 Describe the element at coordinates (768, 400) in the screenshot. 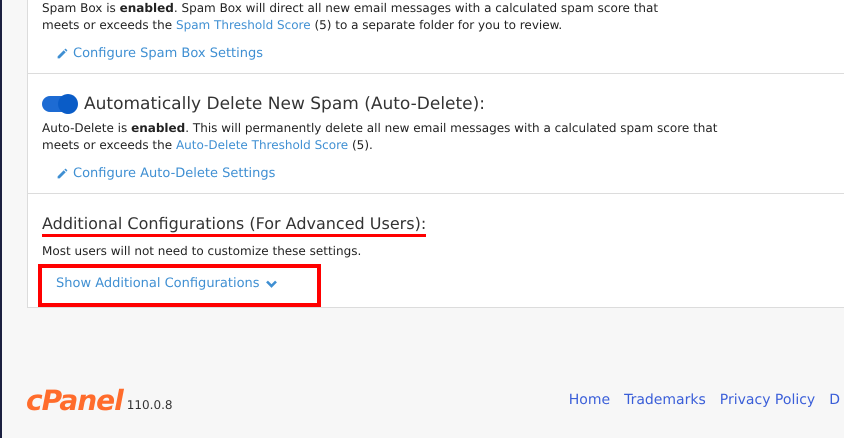

I see `footer-link: Privacy Policy` at that location.